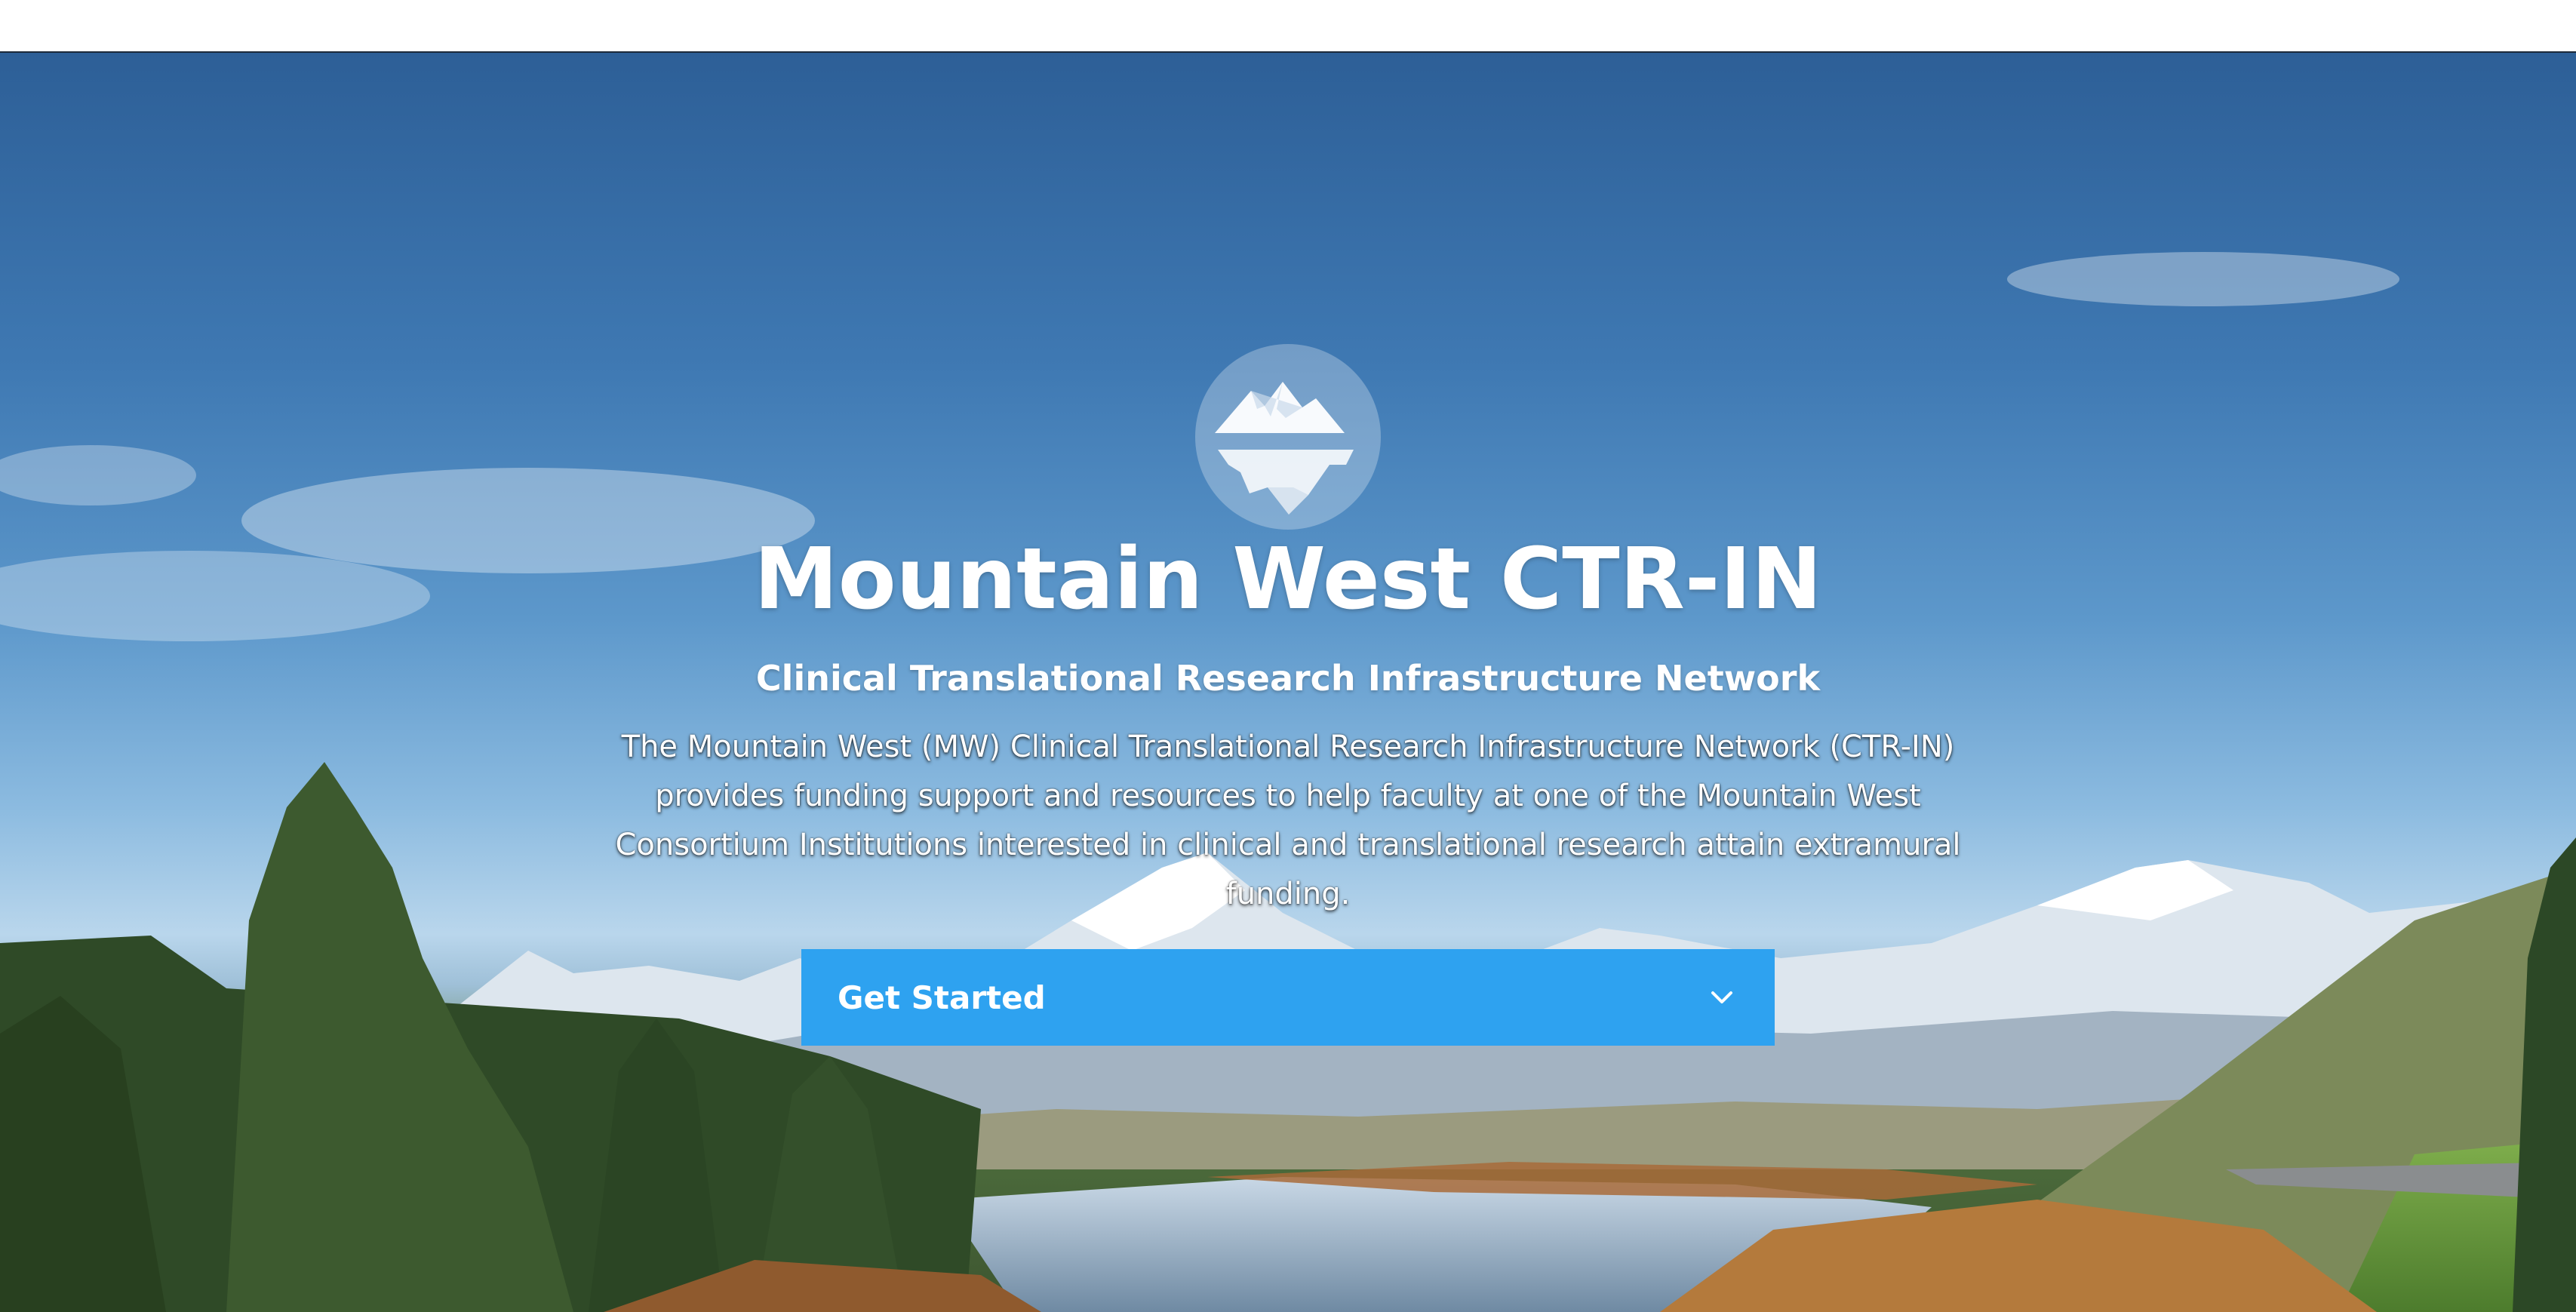  What do you see at coordinates (1288, 579) in the screenshot?
I see `page-title: Mountain West CTR-IN` at bounding box center [1288, 579].